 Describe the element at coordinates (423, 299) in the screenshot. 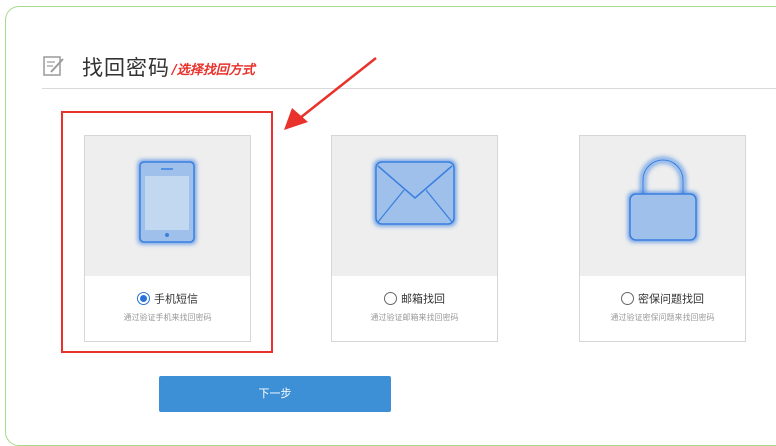

I see `method-label-email: 邮箱找回` at that location.